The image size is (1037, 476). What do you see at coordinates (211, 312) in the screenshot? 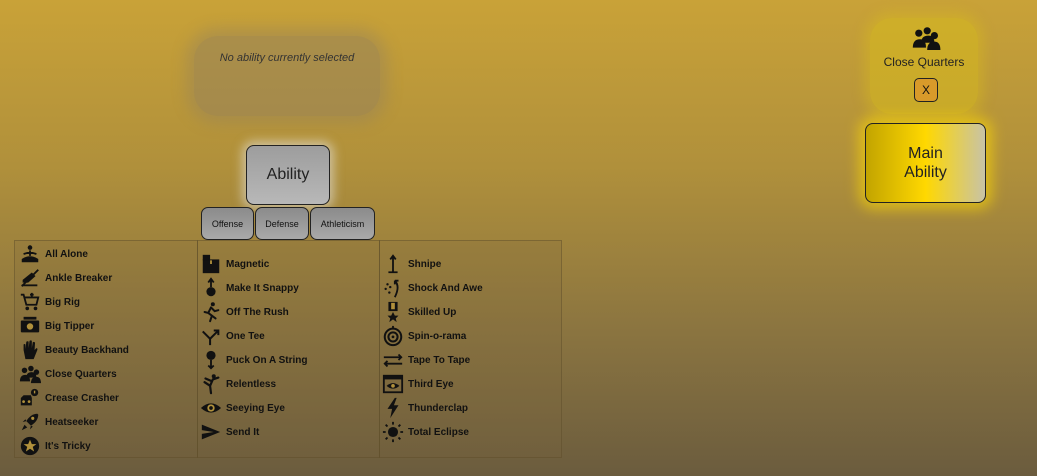
I see `runner-icon` at bounding box center [211, 312].